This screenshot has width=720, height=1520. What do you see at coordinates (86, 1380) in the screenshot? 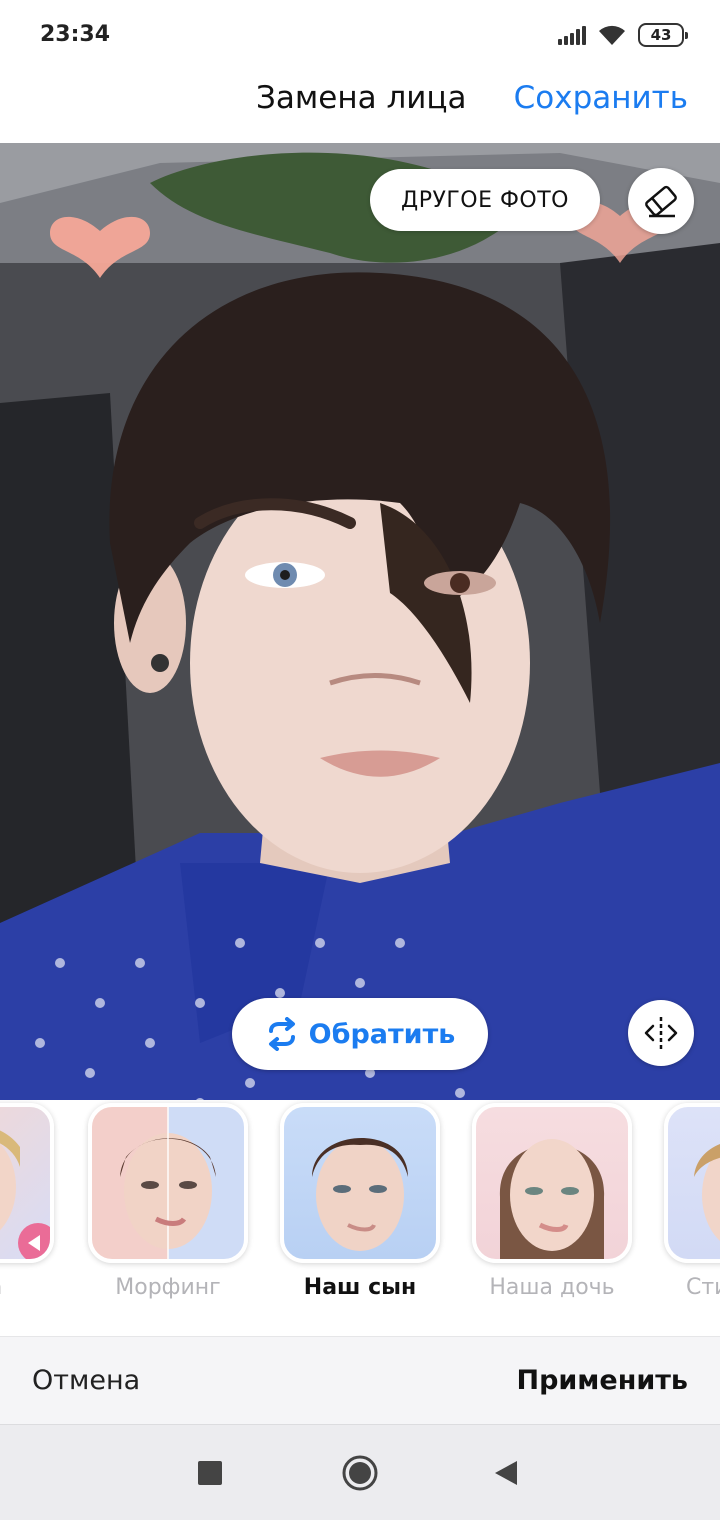
I see `cancel-button: Отмена` at bounding box center [86, 1380].